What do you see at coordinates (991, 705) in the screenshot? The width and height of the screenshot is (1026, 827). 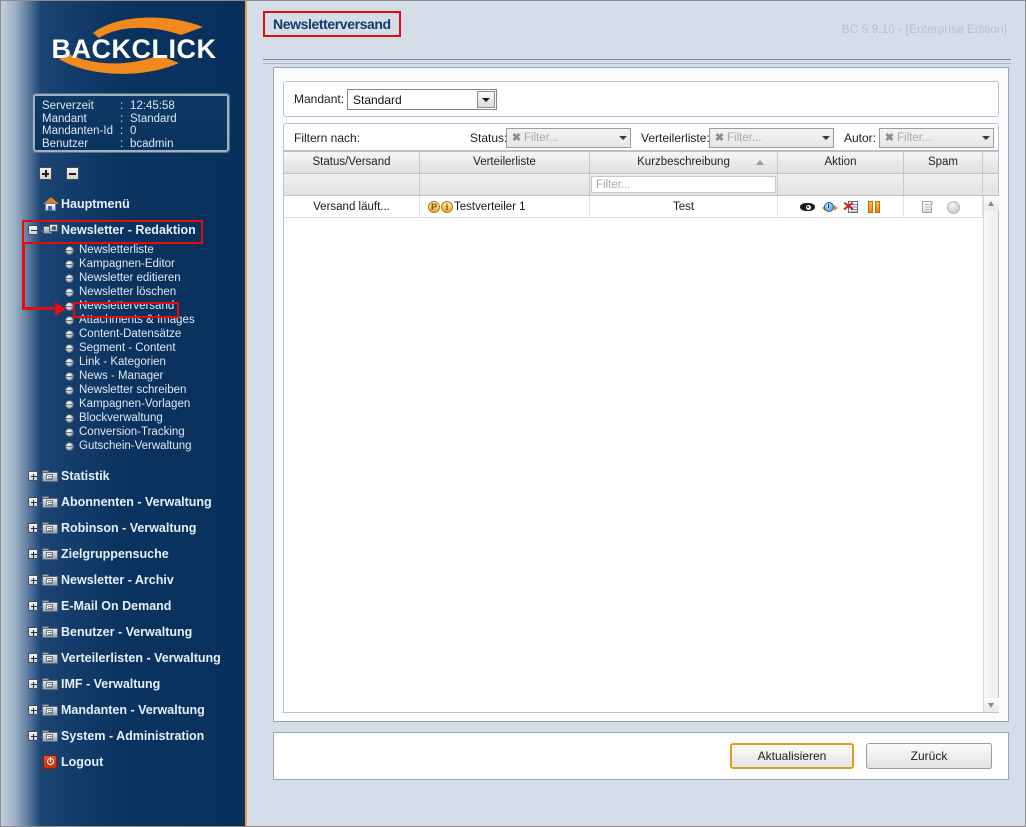 I see `scroll-down-button` at bounding box center [991, 705].